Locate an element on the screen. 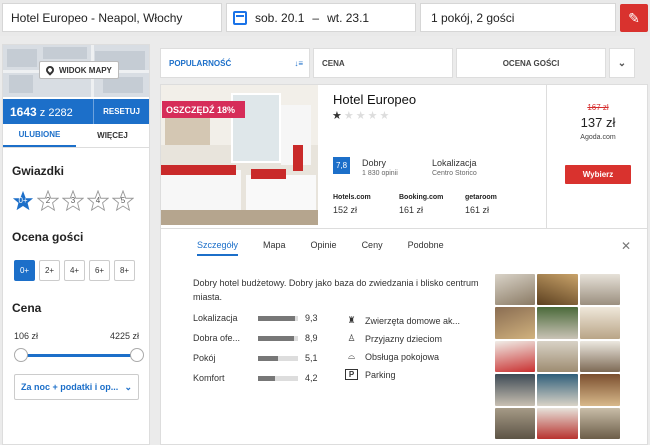 The width and height of the screenshot is (650, 445). tab-reviews: Opinie is located at coordinates (324, 248).